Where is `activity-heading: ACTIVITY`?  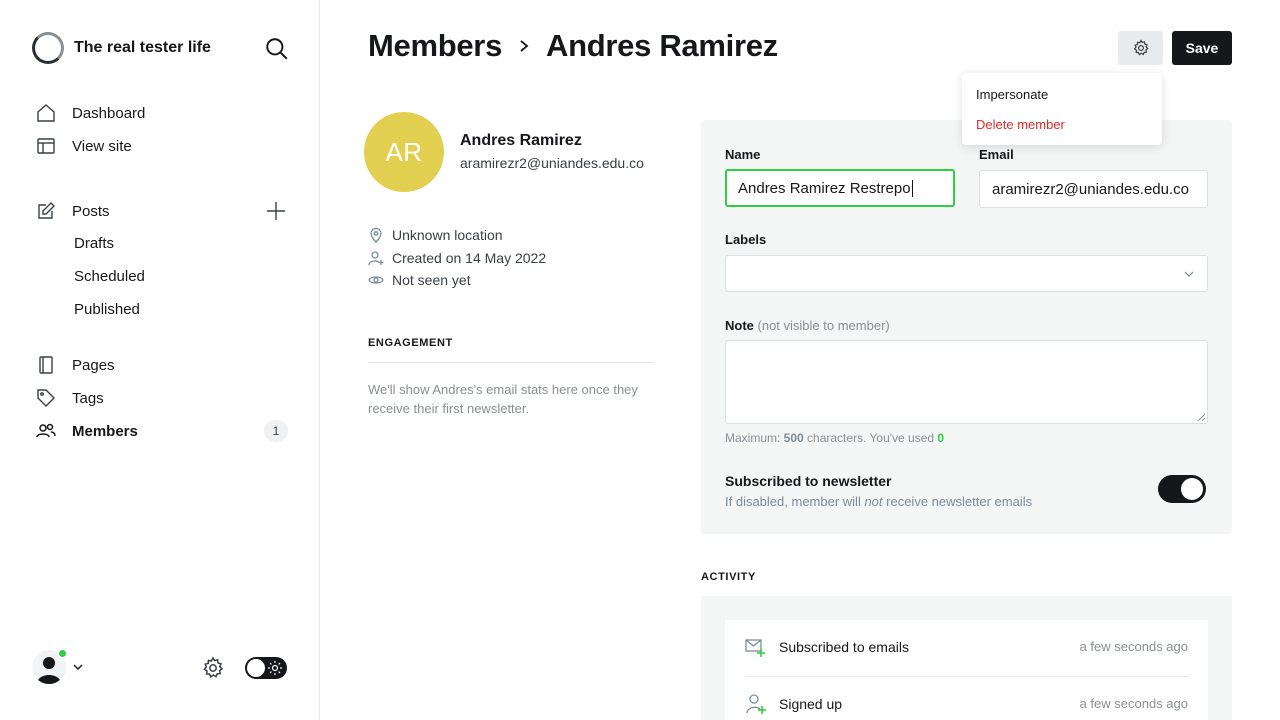 activity-heading: ACTIVITY is located at coordinates (728, 577).